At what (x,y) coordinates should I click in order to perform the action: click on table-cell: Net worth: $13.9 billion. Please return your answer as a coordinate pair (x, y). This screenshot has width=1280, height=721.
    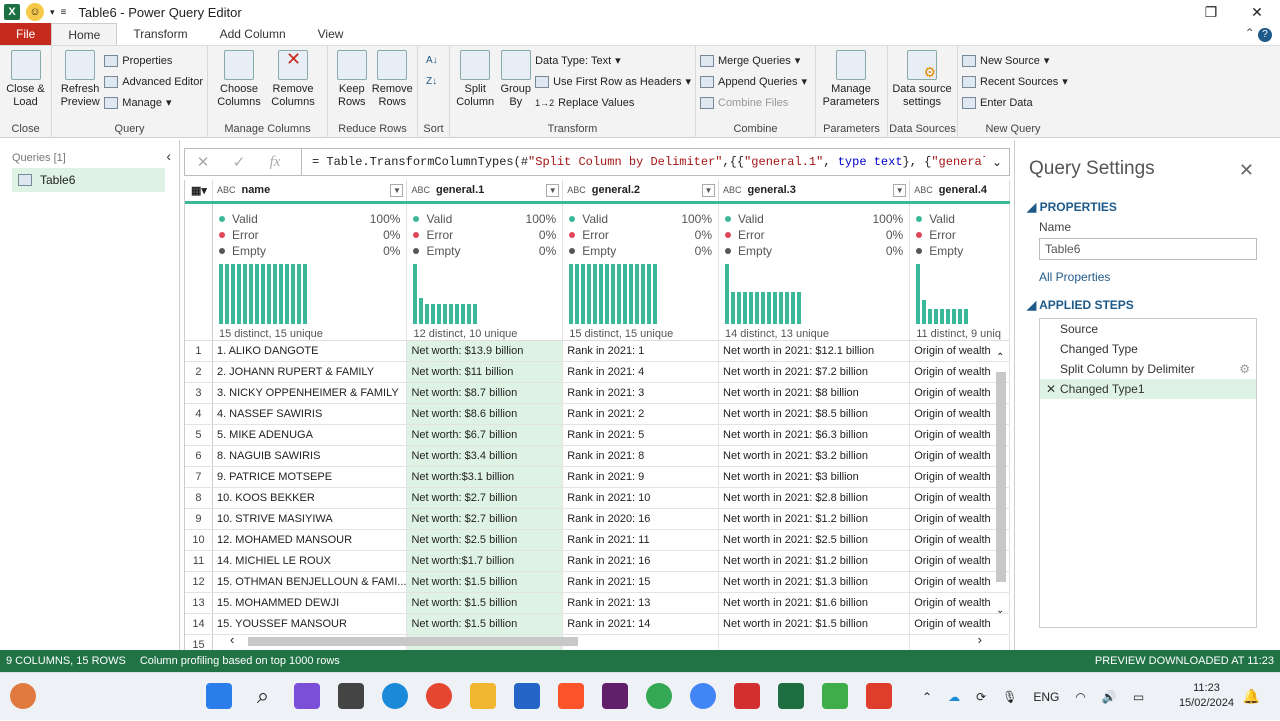
    Looking at the image, I should click on (485, 351).